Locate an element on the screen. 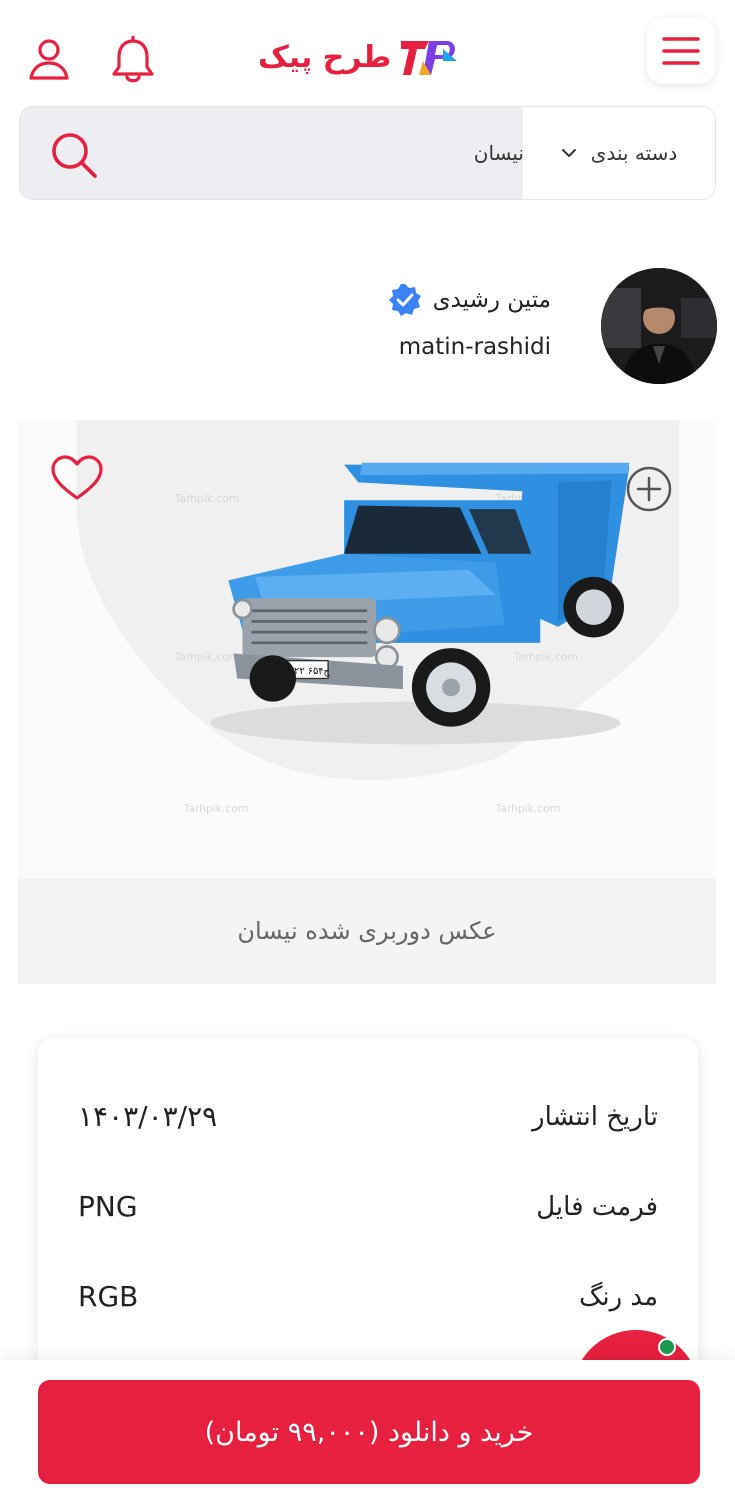  avatar is located at coordinates (659, 326).